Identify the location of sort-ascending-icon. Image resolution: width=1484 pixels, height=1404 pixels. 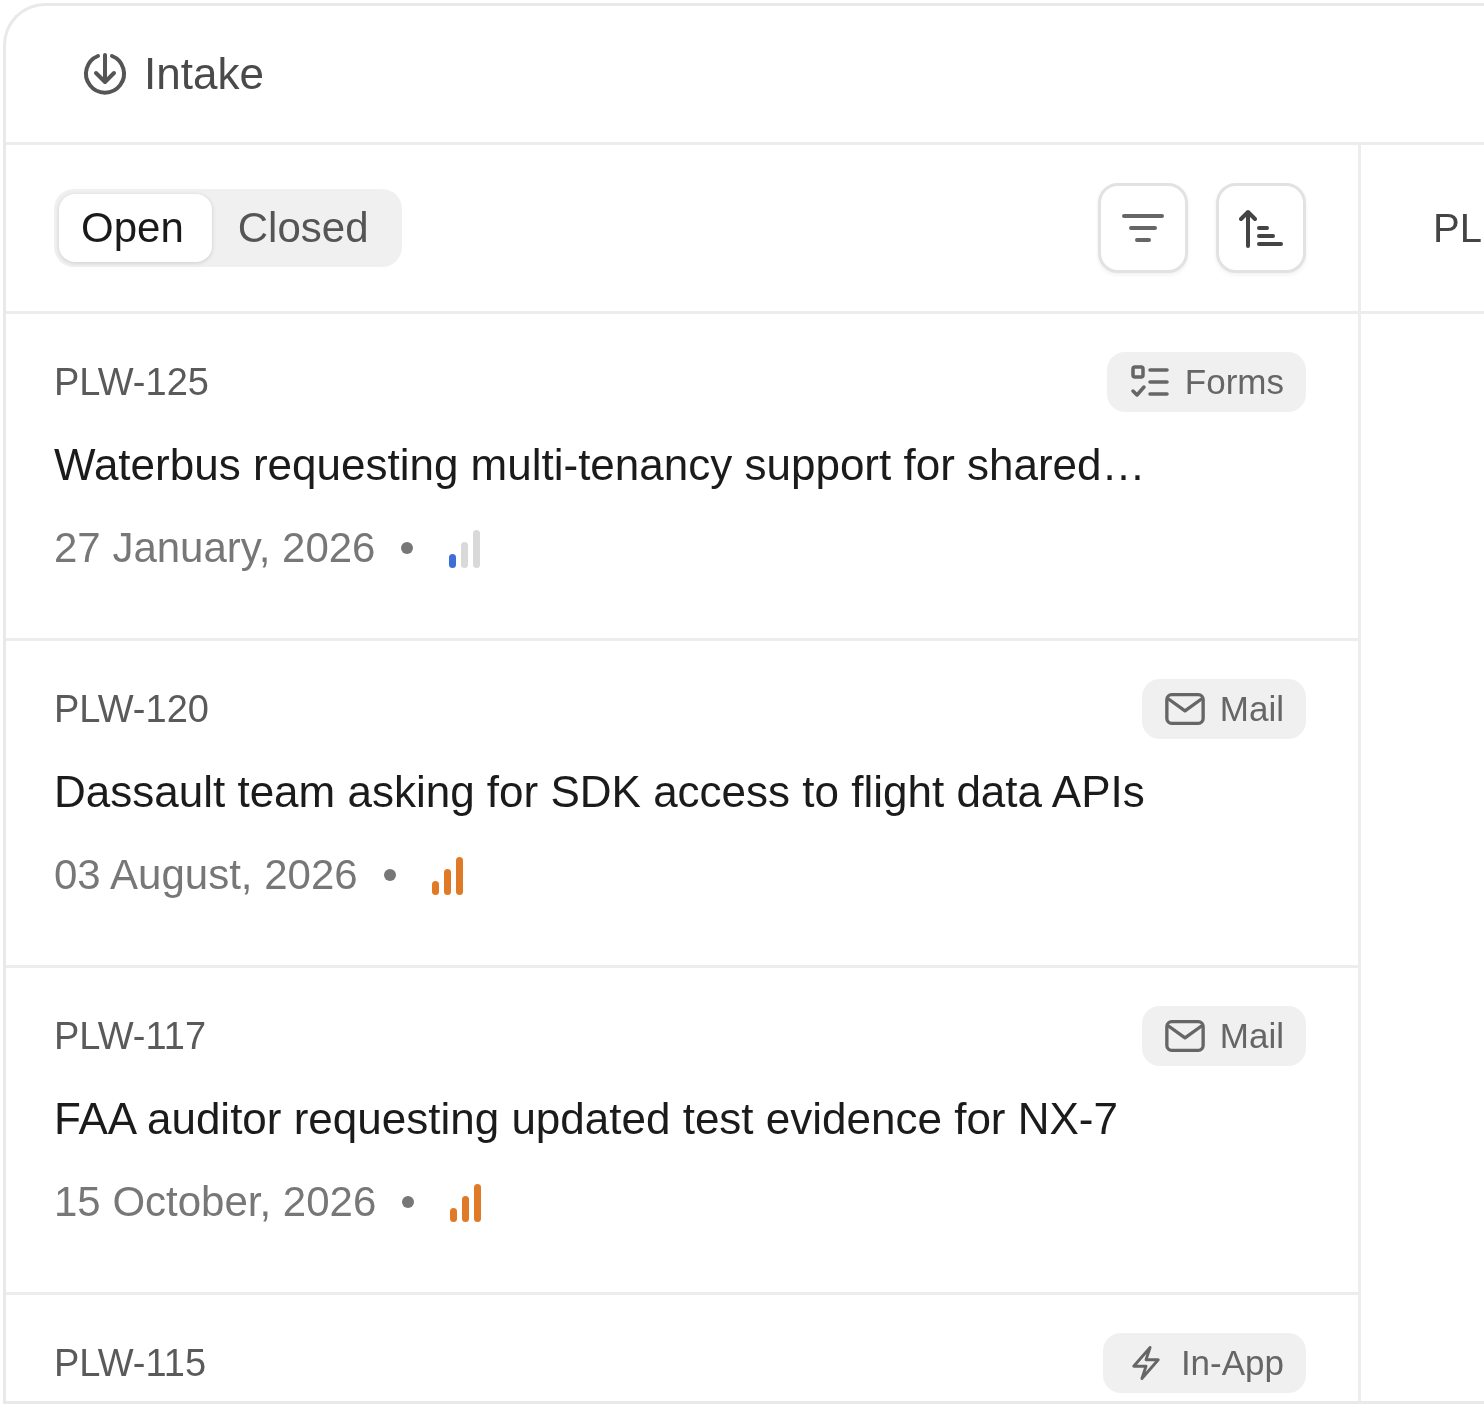
(1261, 228).